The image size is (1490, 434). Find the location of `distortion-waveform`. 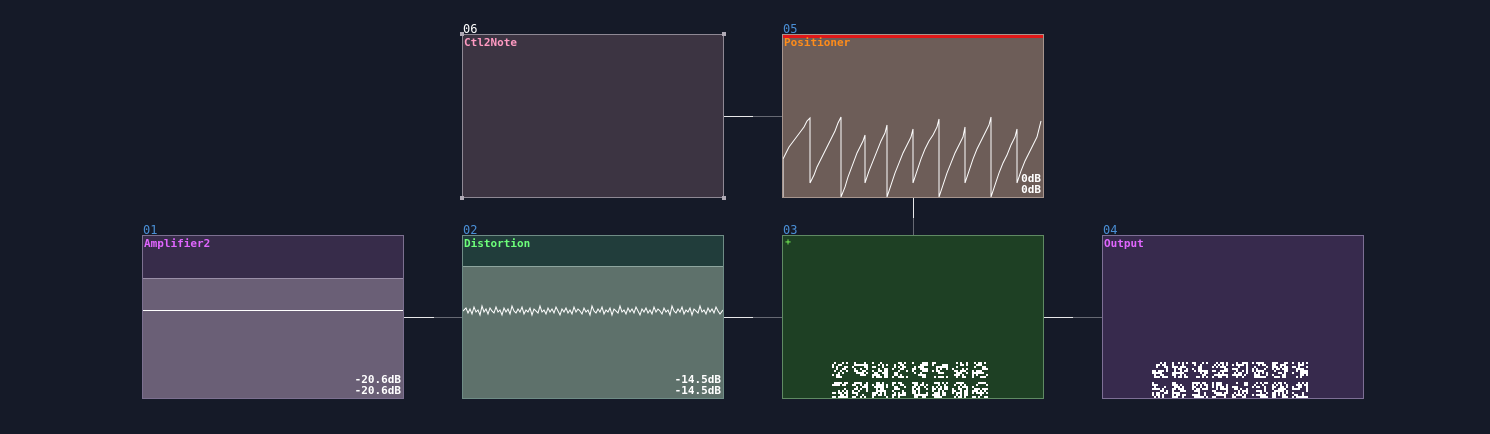

distortion-waveform is located at coordinates (593, 310).